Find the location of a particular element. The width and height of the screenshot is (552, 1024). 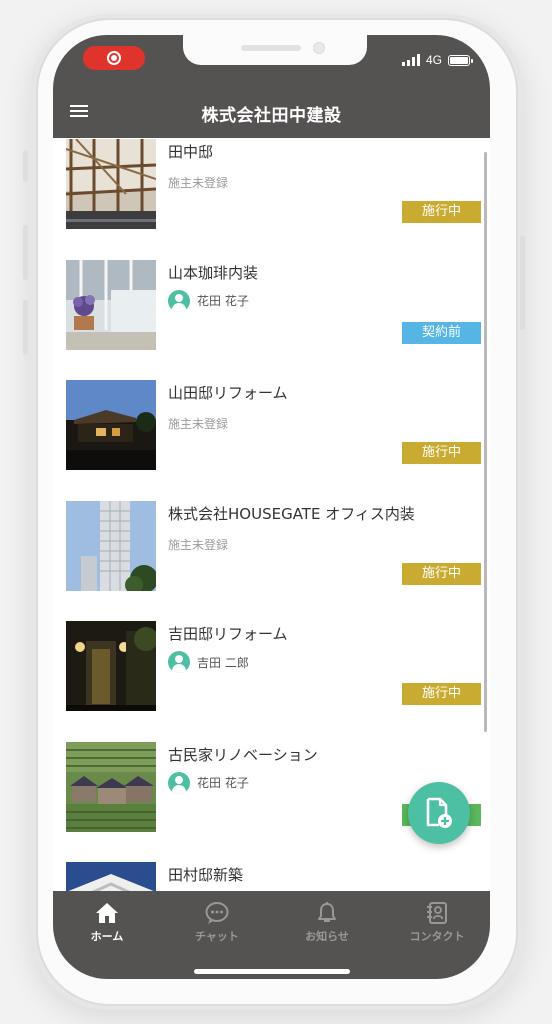

nav-chat: チャット is located at coordinates (217, 922).